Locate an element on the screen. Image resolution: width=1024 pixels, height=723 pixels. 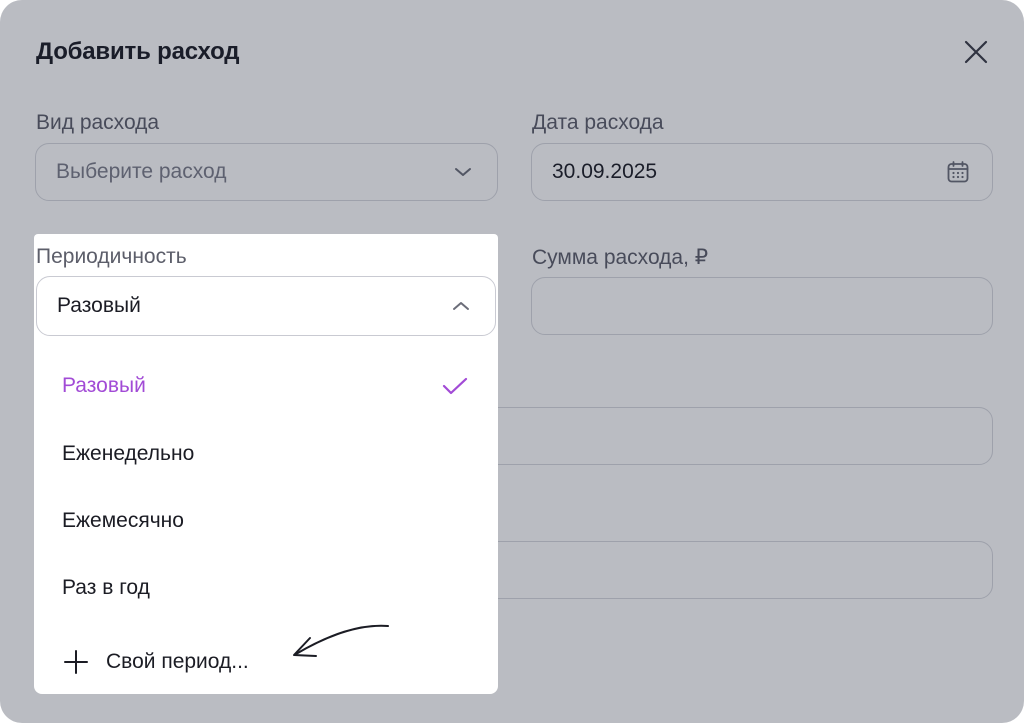
chevron-up-icon is located at coordinates (461, 306).